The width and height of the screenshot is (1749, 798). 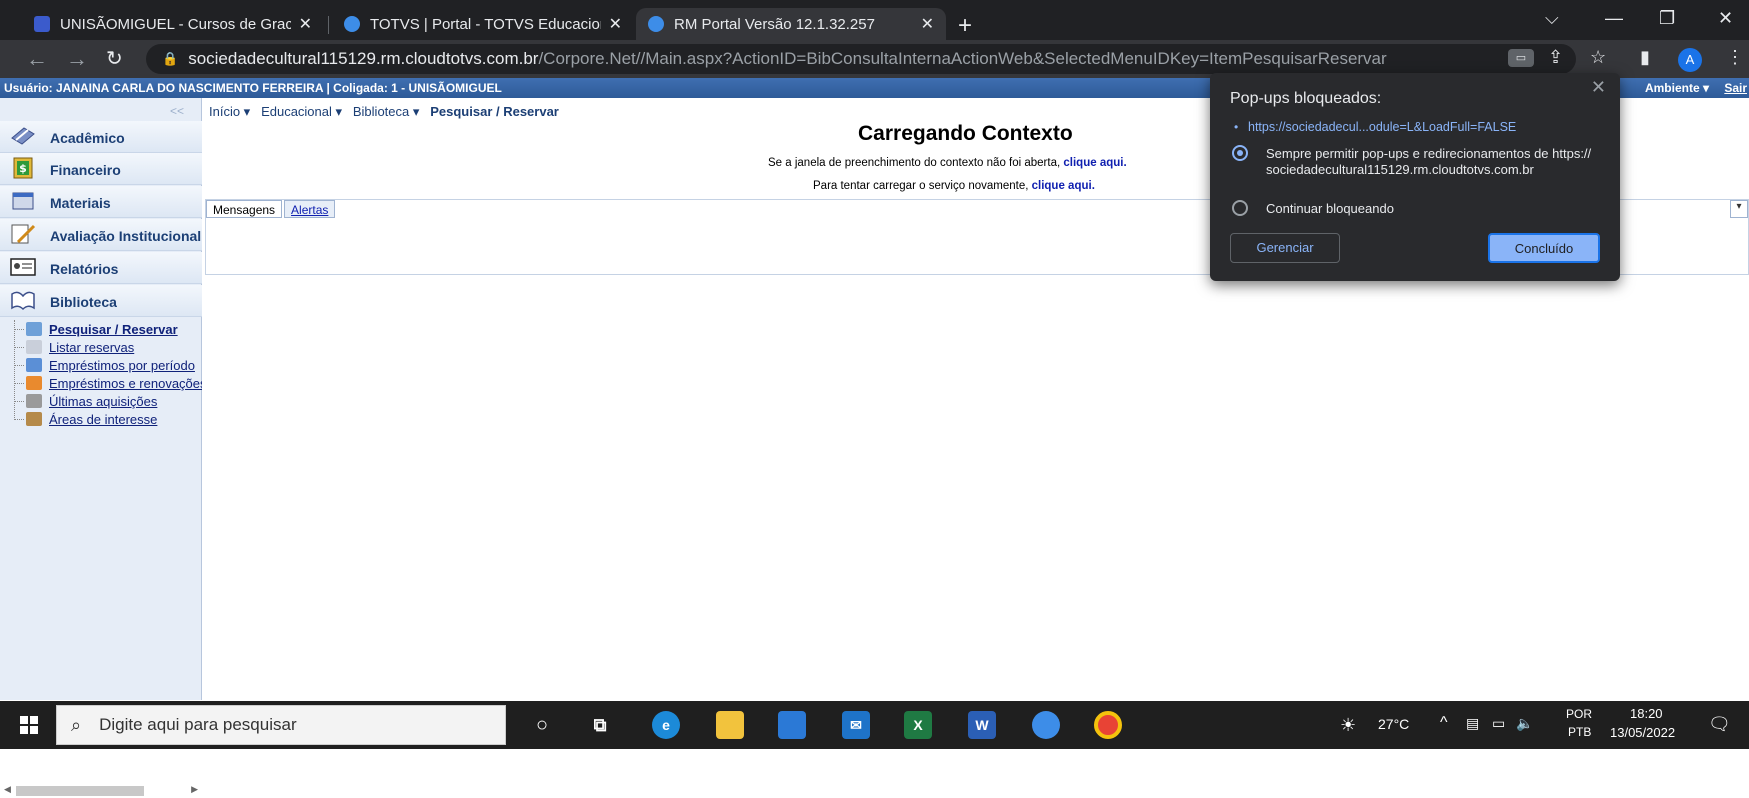 I want to click on excel-icon: X, so click(x=918, y=725).